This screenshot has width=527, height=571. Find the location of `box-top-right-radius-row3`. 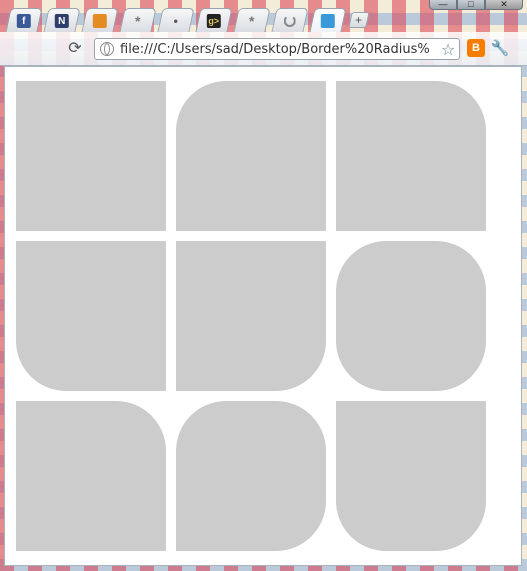

box-top-right-radius-row3 is located at coordinates (91, 476).